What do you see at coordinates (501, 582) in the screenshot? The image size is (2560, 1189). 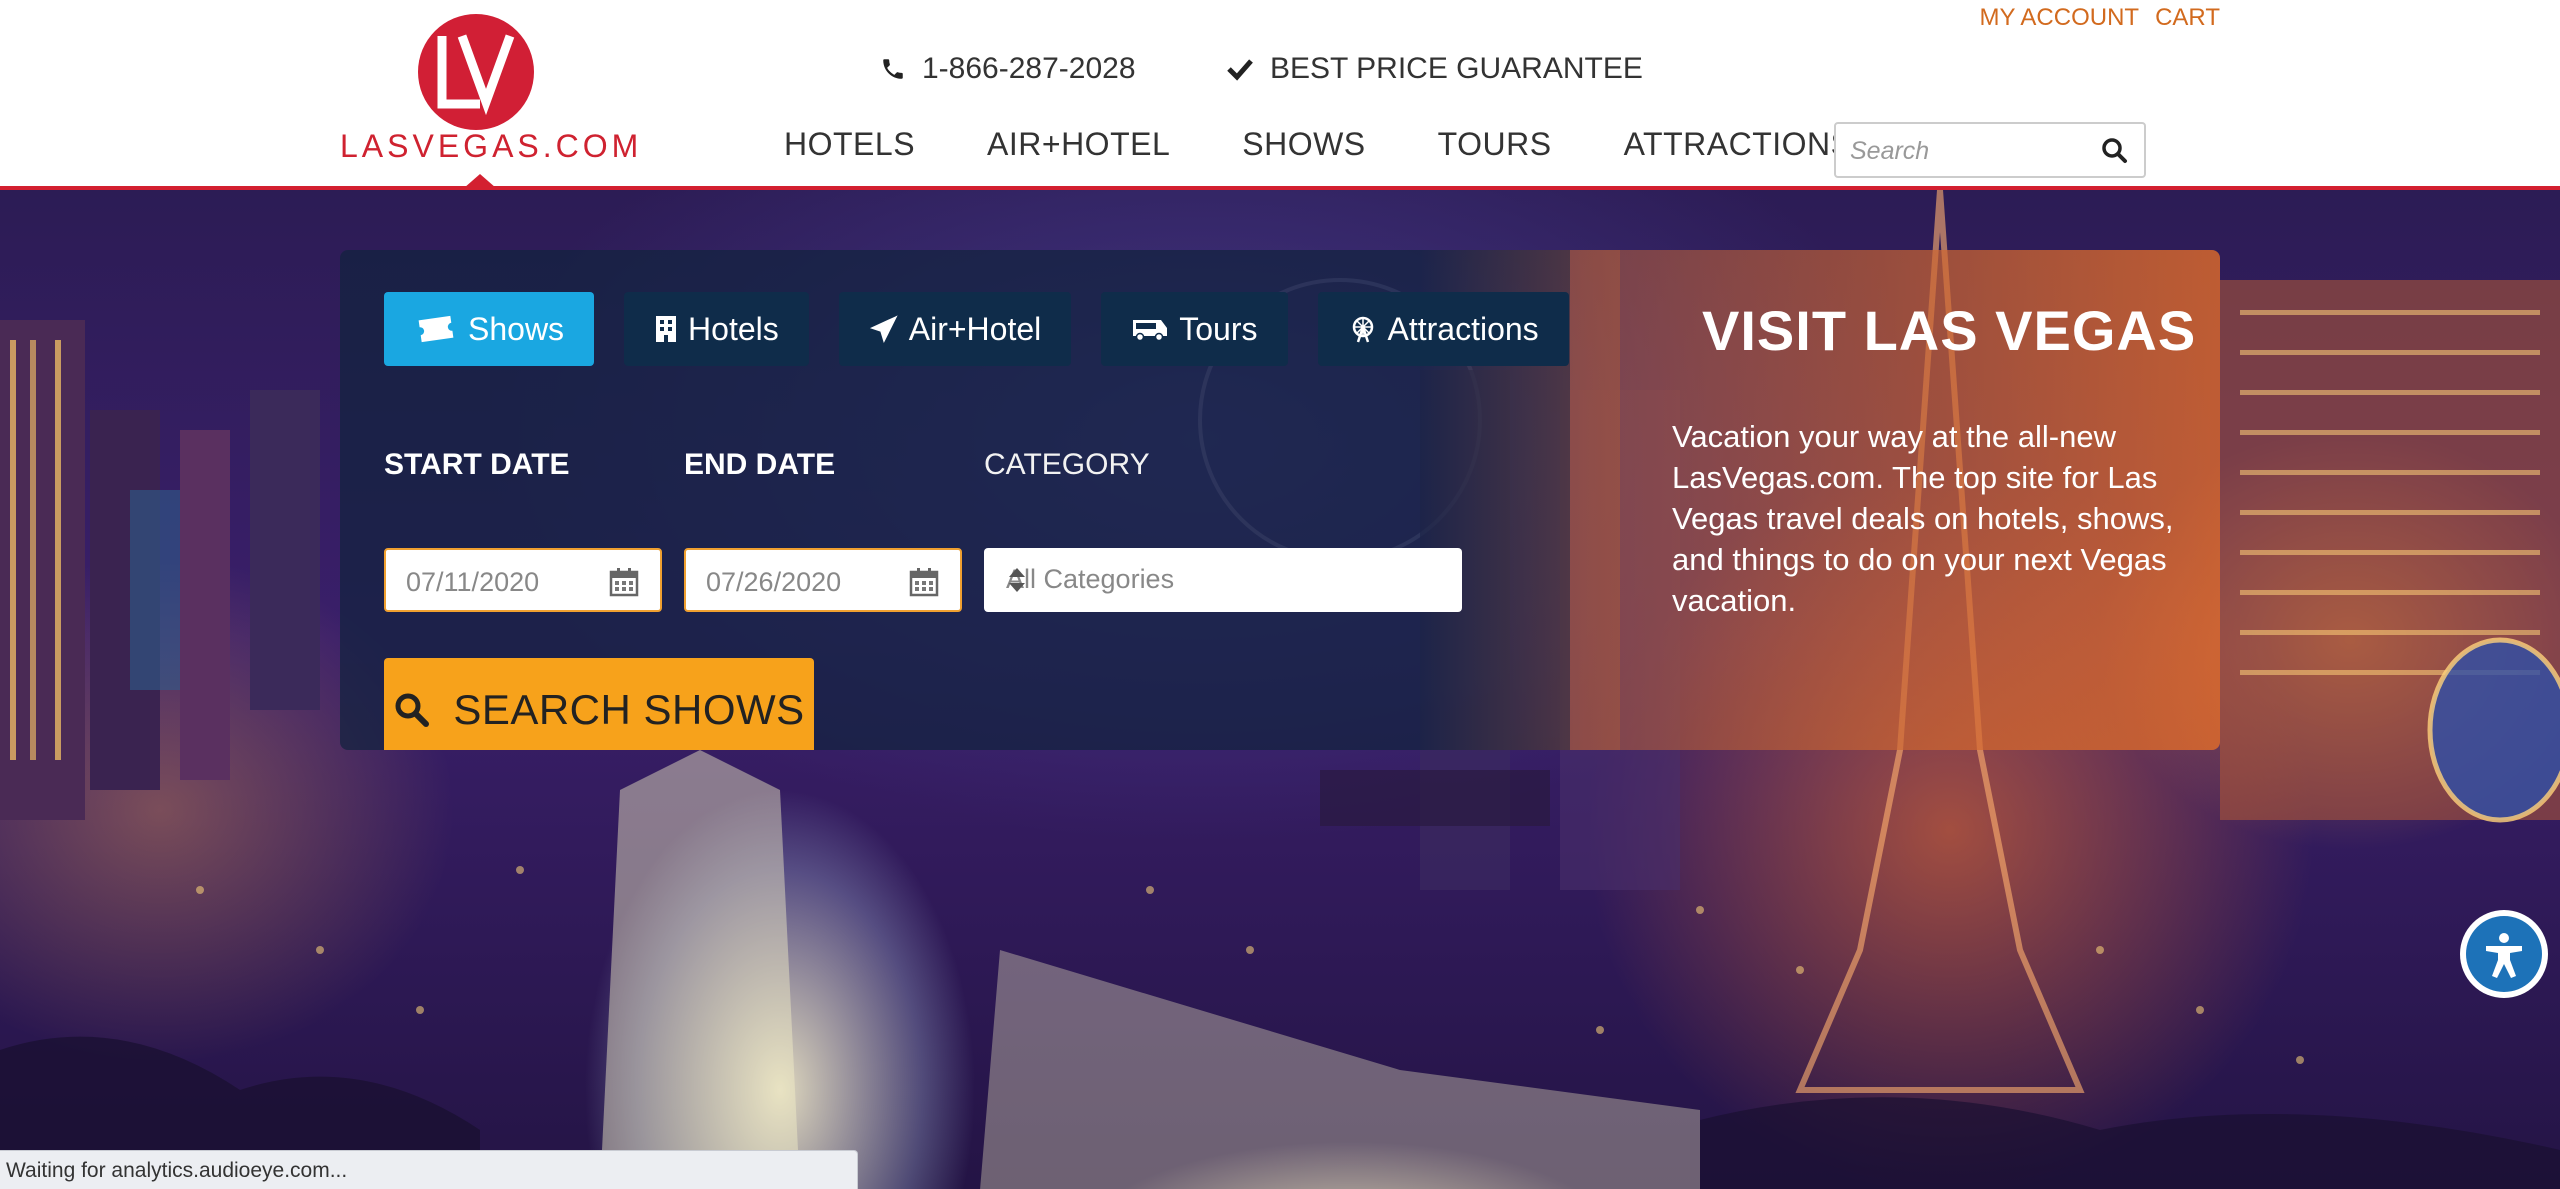 I see `start-date-input` at bounding box center [501, 582].